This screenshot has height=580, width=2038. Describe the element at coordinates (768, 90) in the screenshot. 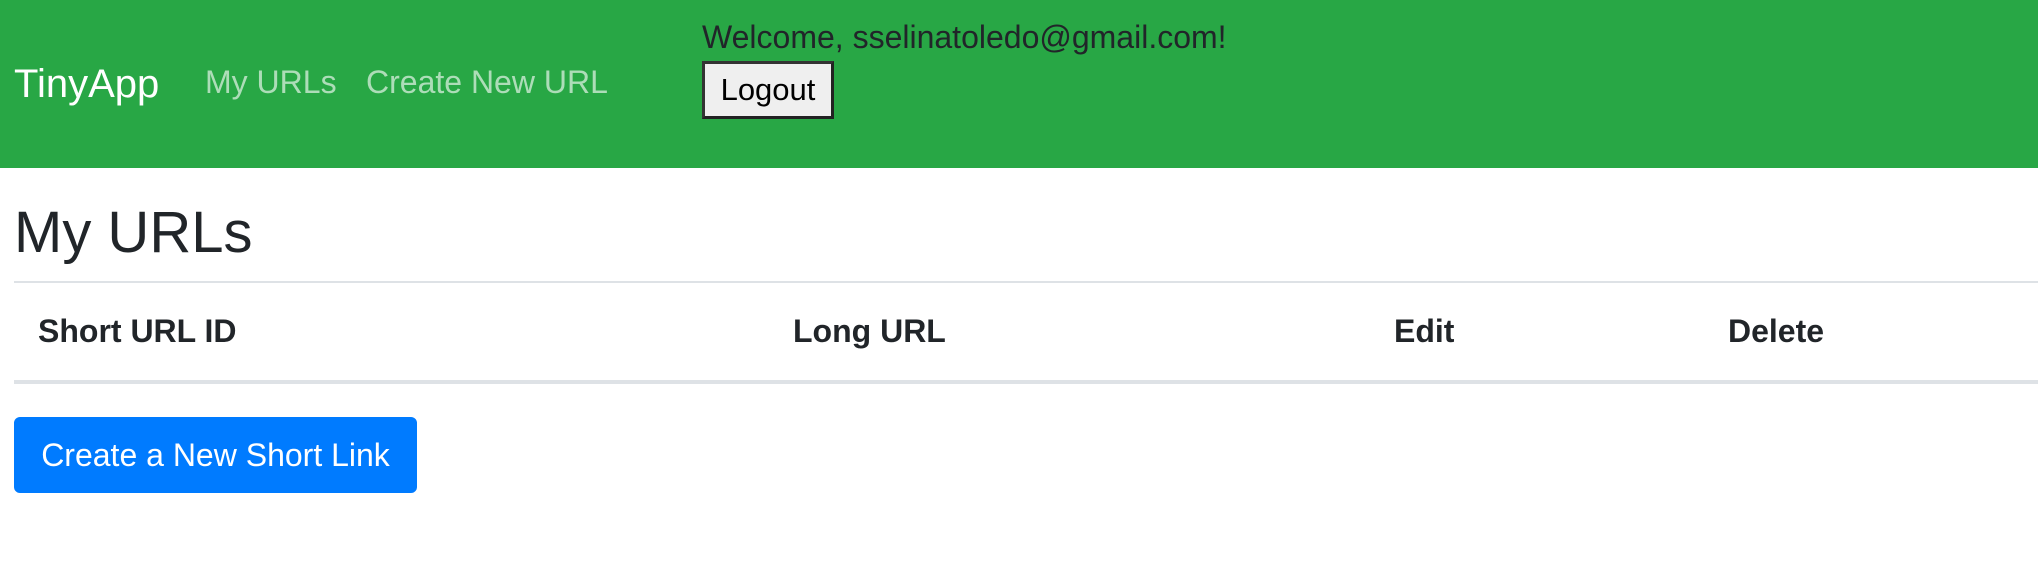

I see `logout-button: Logout` at that location.